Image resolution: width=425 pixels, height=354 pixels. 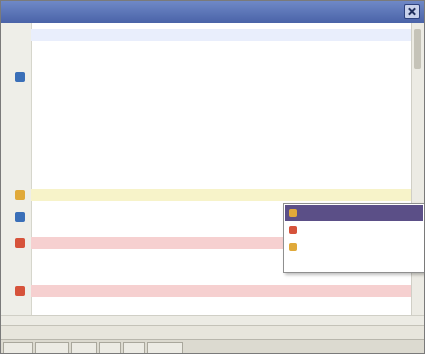 What do you see at coordinates (20, 195) in the screenshot?
I see `warning-marker-icon` at bounding box center [20, 195].